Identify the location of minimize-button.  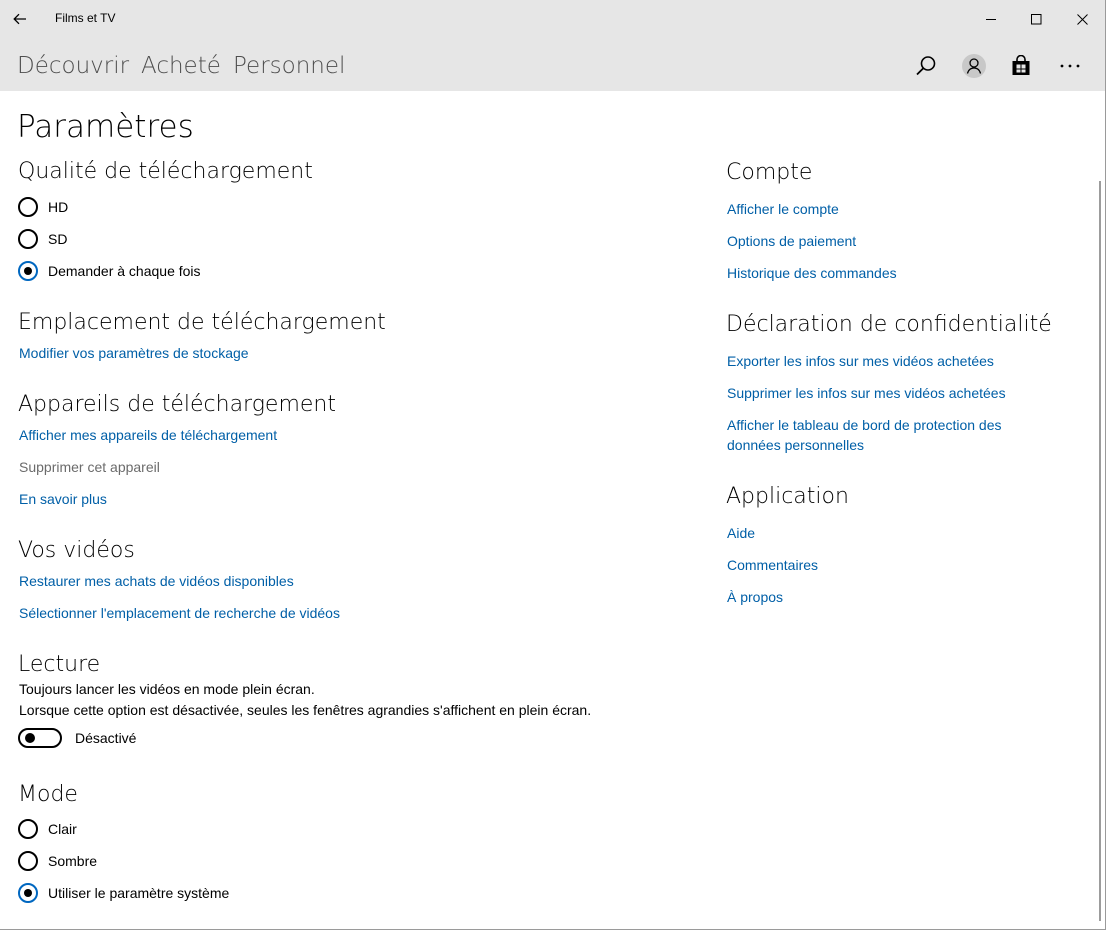
(991, 19).